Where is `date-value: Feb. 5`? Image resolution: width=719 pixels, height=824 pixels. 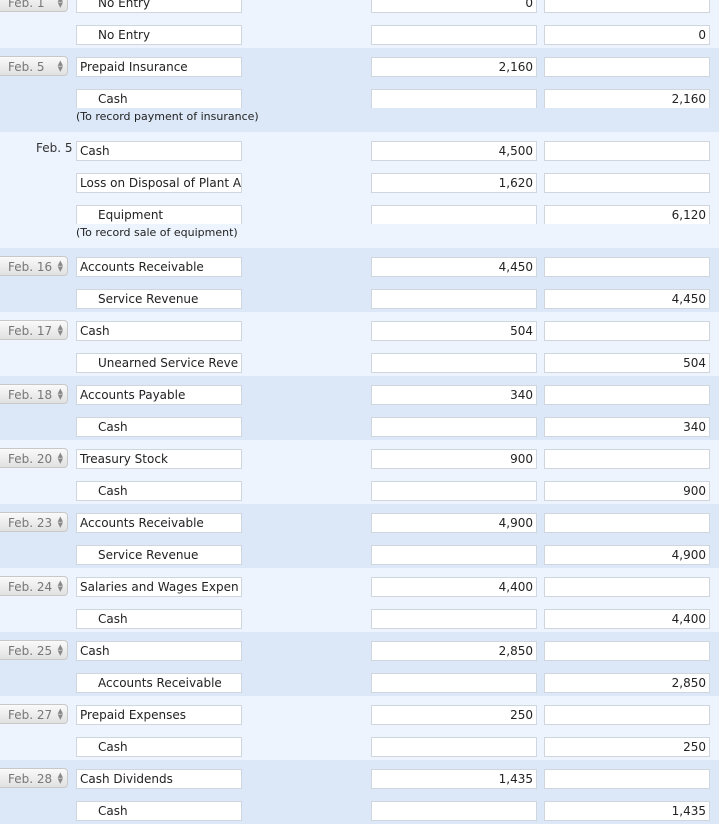
date-value: Feb. 5 is located at coordinates (26, 67).